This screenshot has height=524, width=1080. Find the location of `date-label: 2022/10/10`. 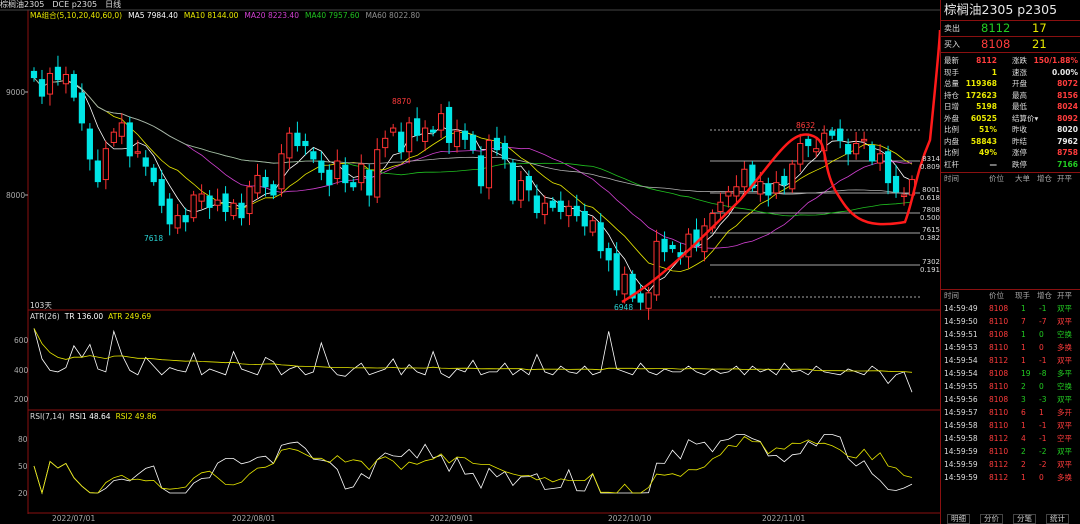

date-label: 2022/10/10 is located at coordinates (630, 518).